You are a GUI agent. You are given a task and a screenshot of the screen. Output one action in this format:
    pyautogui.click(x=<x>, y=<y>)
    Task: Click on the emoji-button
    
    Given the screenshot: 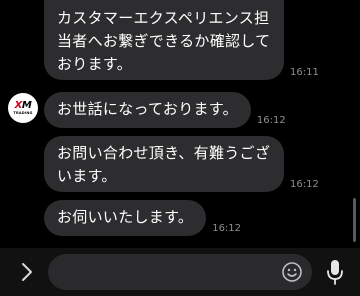 What is the action you would take?
    pyautogui.click(x=292, y=272)
    